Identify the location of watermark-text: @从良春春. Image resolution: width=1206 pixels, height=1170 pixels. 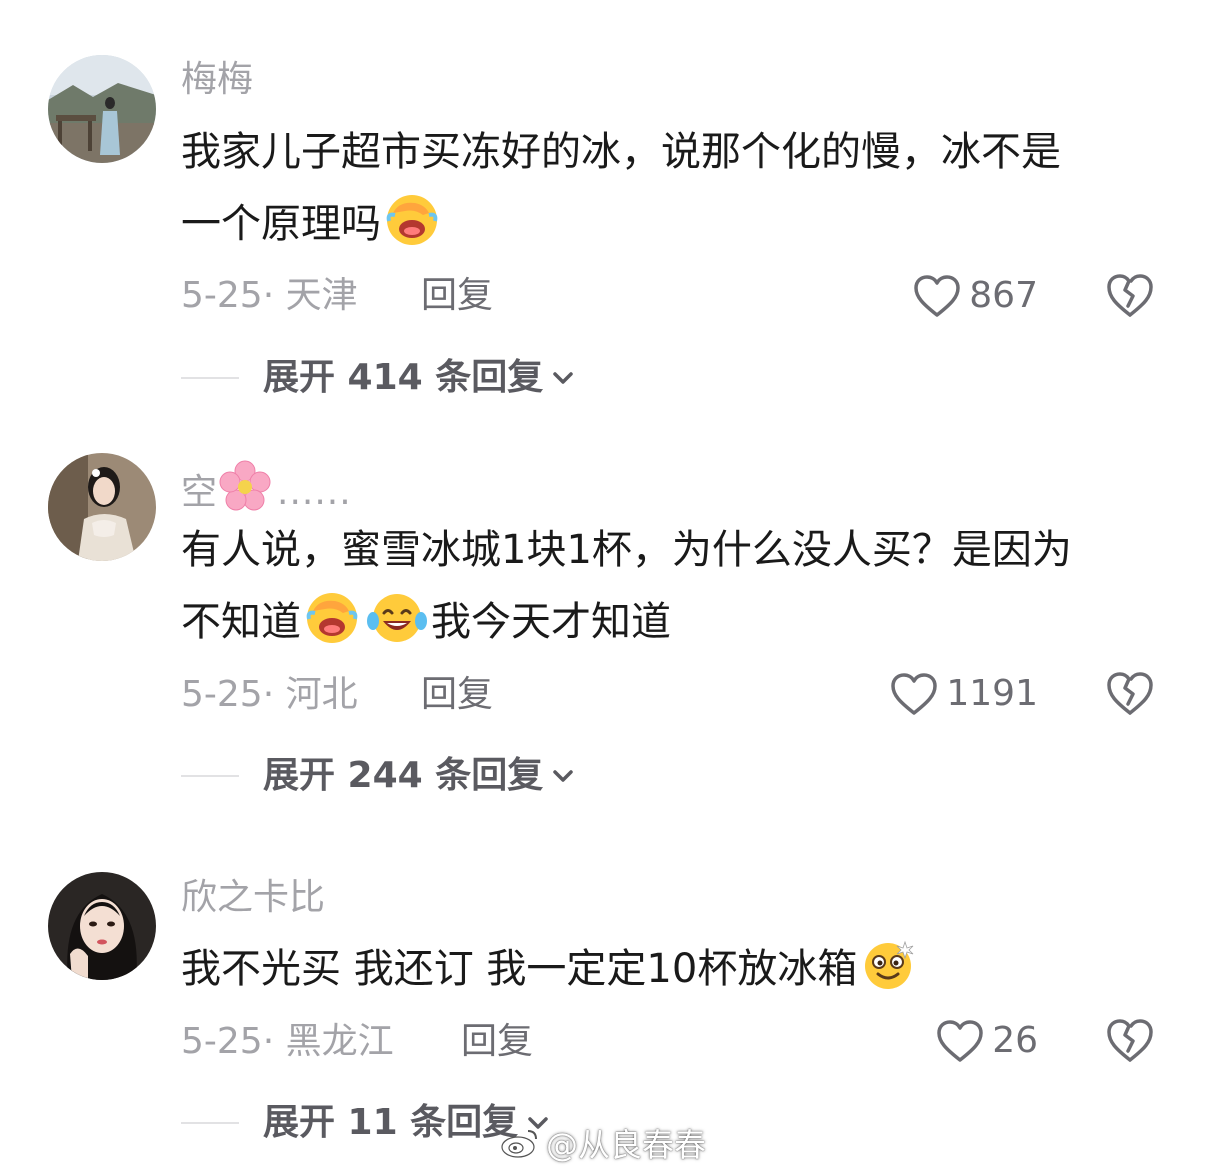
(626, 1145).